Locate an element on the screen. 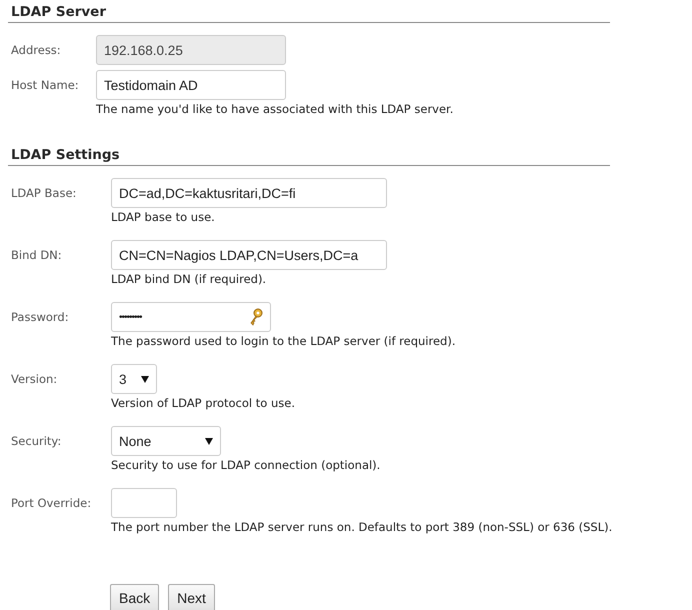 Image resolution: width=692 pixels, height=610 pixels. nav-button: Back is located at coordinates (135, 597).